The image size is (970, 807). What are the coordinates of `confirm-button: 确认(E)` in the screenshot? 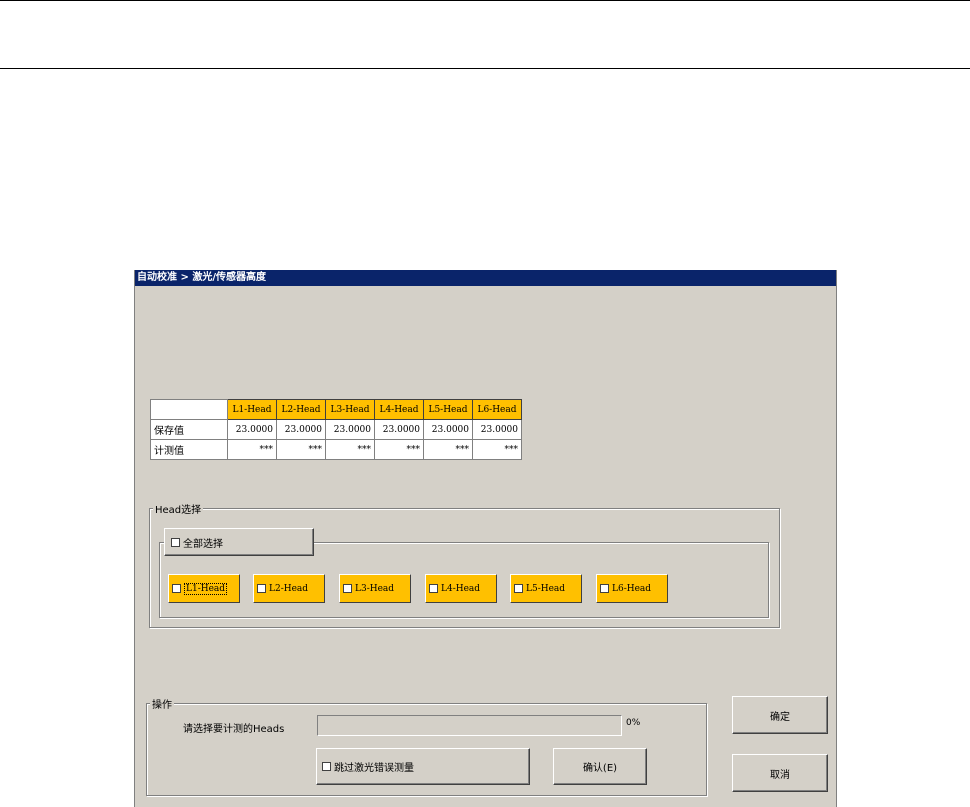 It's located at (600, 766).